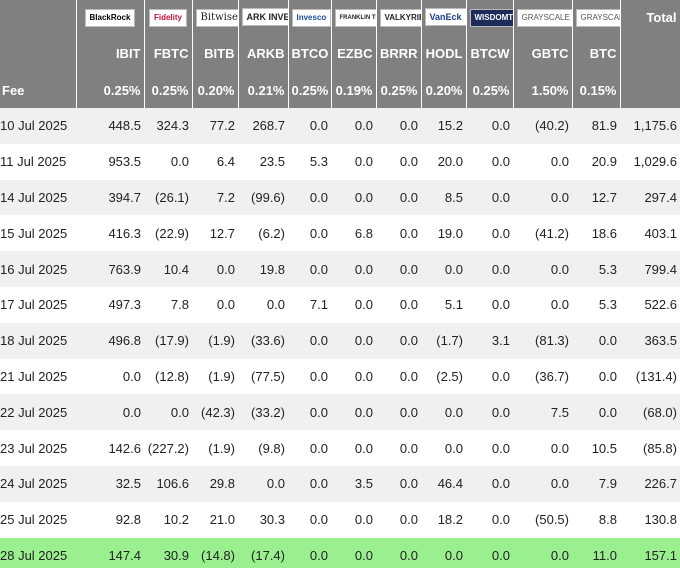  Describe the element at coordinates (215, 412) in the screenshot. I see `flow-bitb: (42.3)` at that location.